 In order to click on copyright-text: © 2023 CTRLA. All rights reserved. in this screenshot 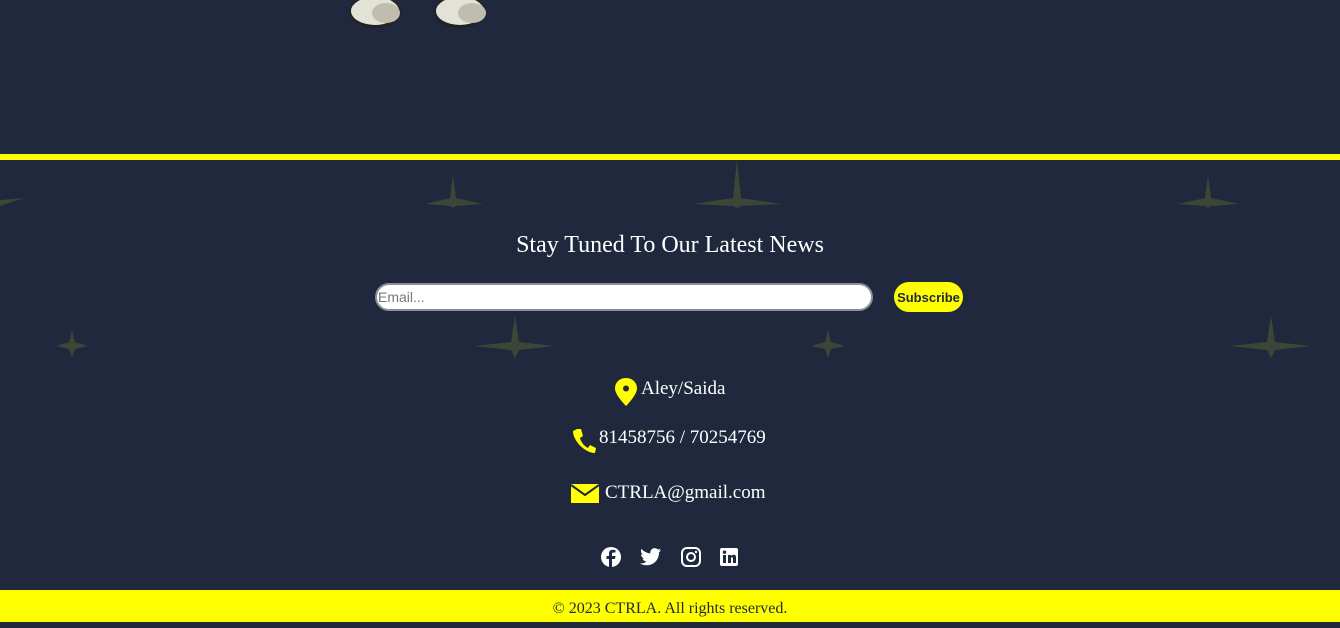, I will do `click(670, 608)`.